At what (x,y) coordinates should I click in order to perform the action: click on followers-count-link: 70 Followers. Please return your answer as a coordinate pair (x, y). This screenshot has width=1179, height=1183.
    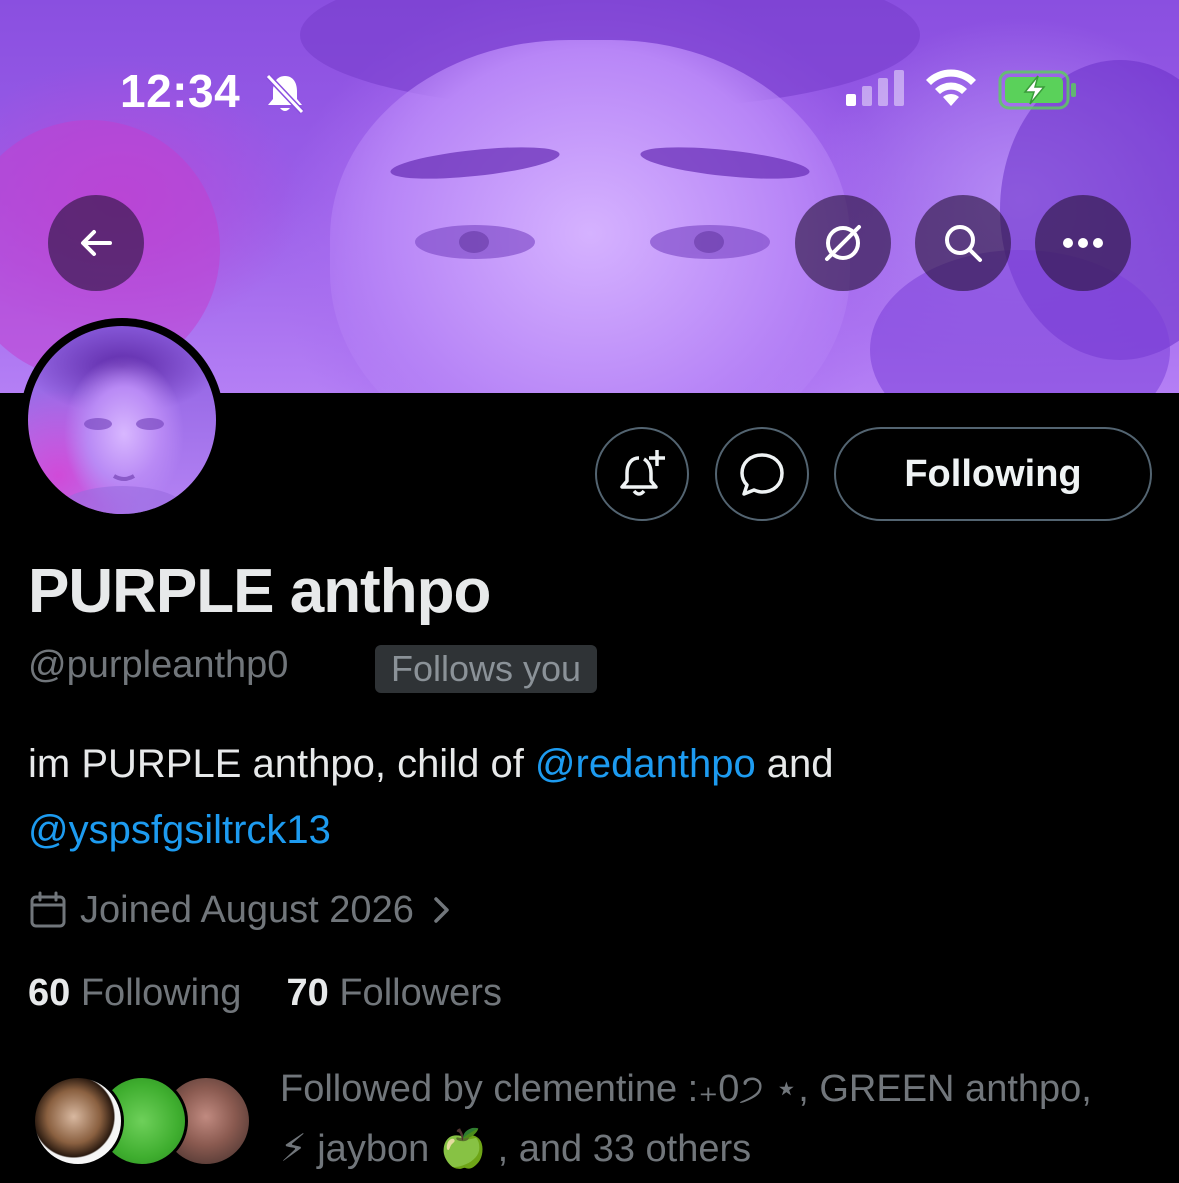
    Looking at the image, I should click on (394, 993).